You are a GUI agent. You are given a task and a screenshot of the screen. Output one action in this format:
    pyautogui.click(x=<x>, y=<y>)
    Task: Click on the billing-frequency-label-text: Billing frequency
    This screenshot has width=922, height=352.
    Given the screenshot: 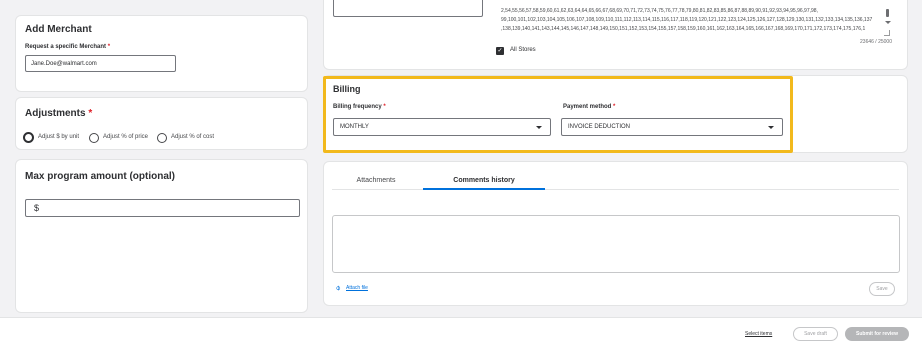 What is the action you would take?
    pyautogui.click(x=357, y=107)
    